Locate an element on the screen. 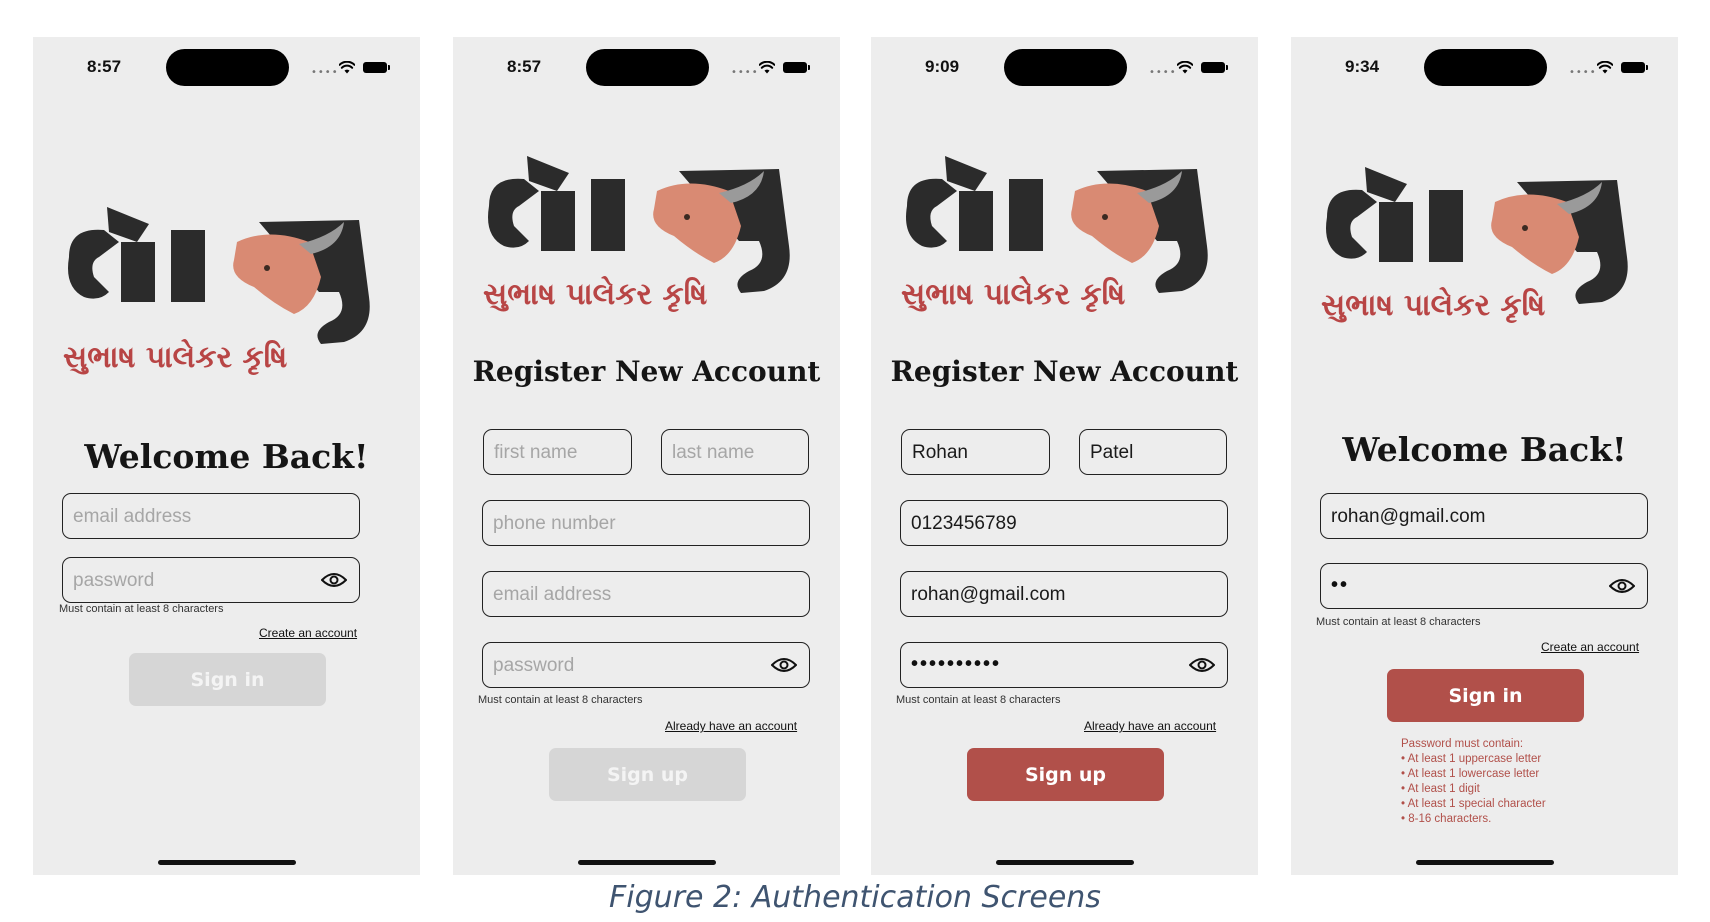 The width and height of the screenshot is (1710, 922). last-name-value: Patel is located at coordinates (1112, 452).